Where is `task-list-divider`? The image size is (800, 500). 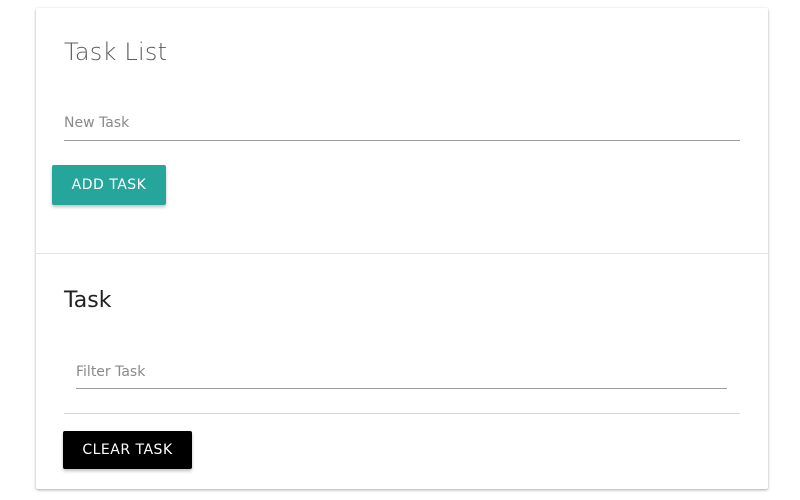 task-list-divider is located at coordinates (402, 413).